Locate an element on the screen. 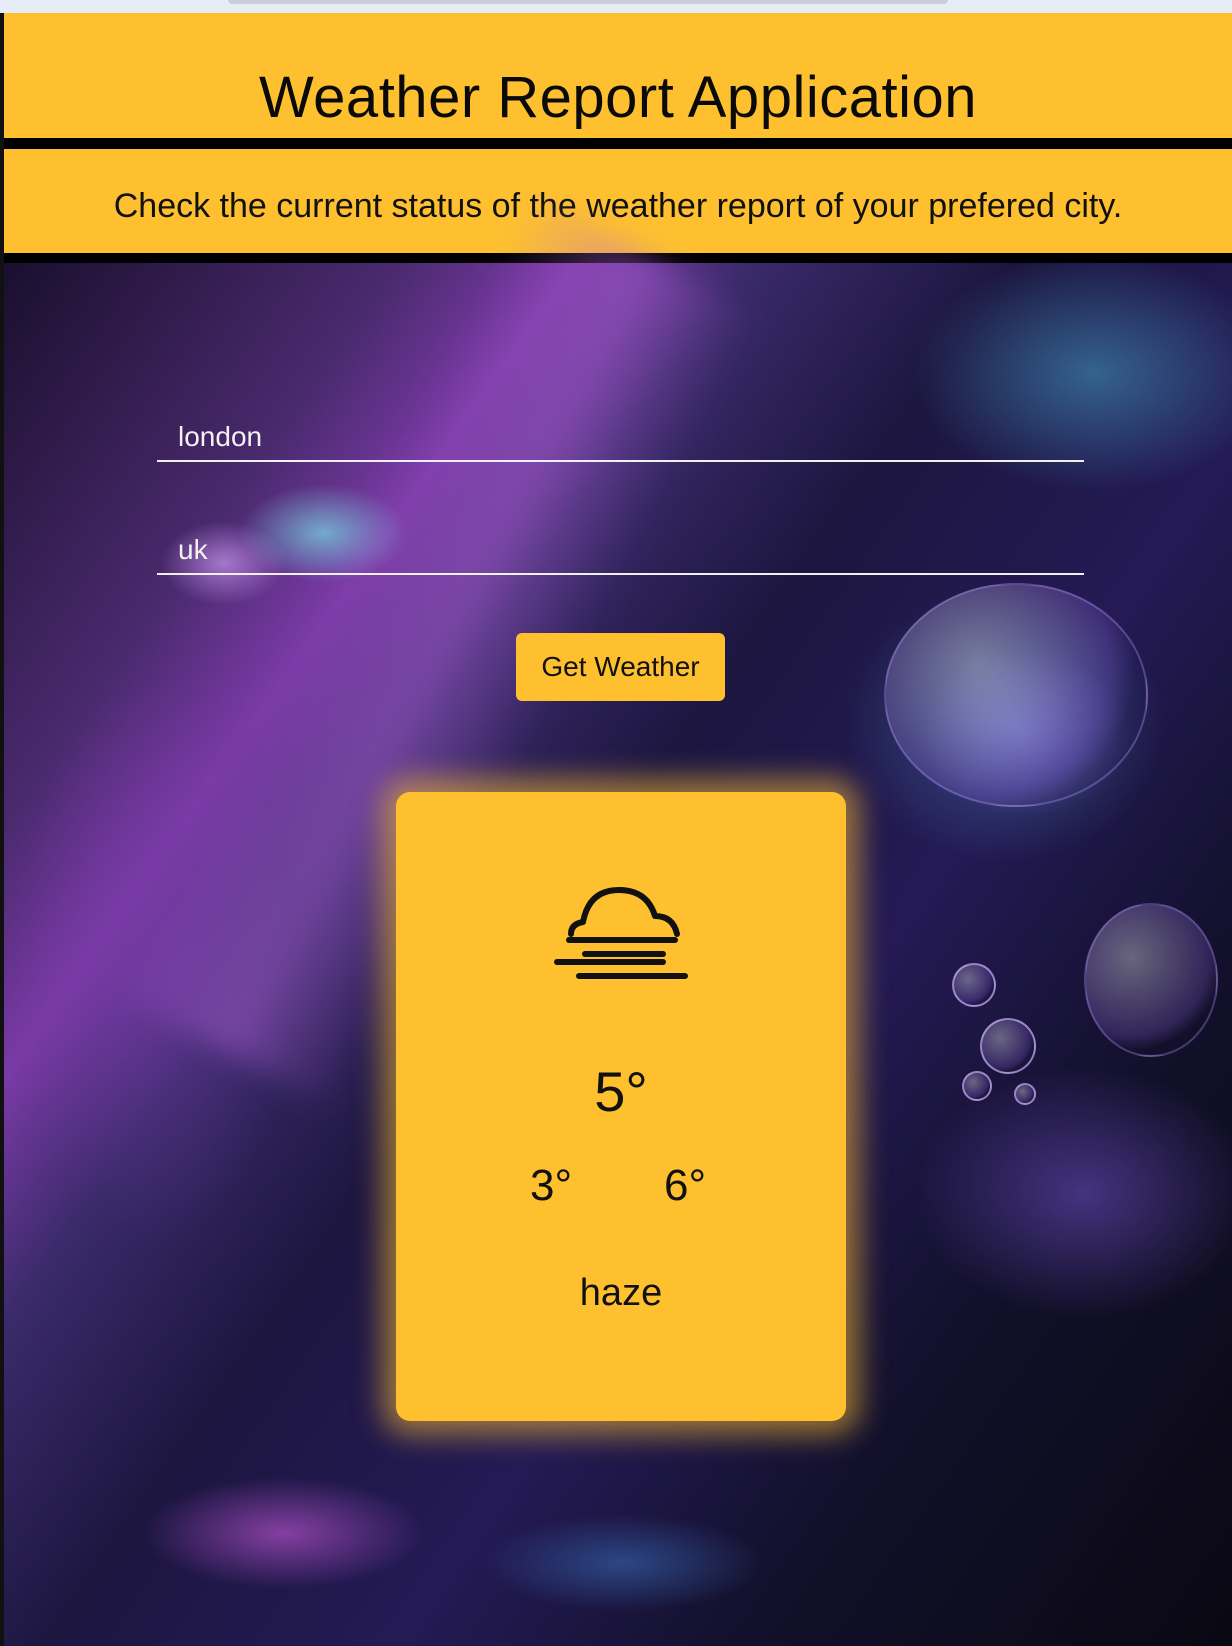 The width and height of the screenshot is (1232, 1646). max-temperature: 6° is located at coordinates (685, 1185).